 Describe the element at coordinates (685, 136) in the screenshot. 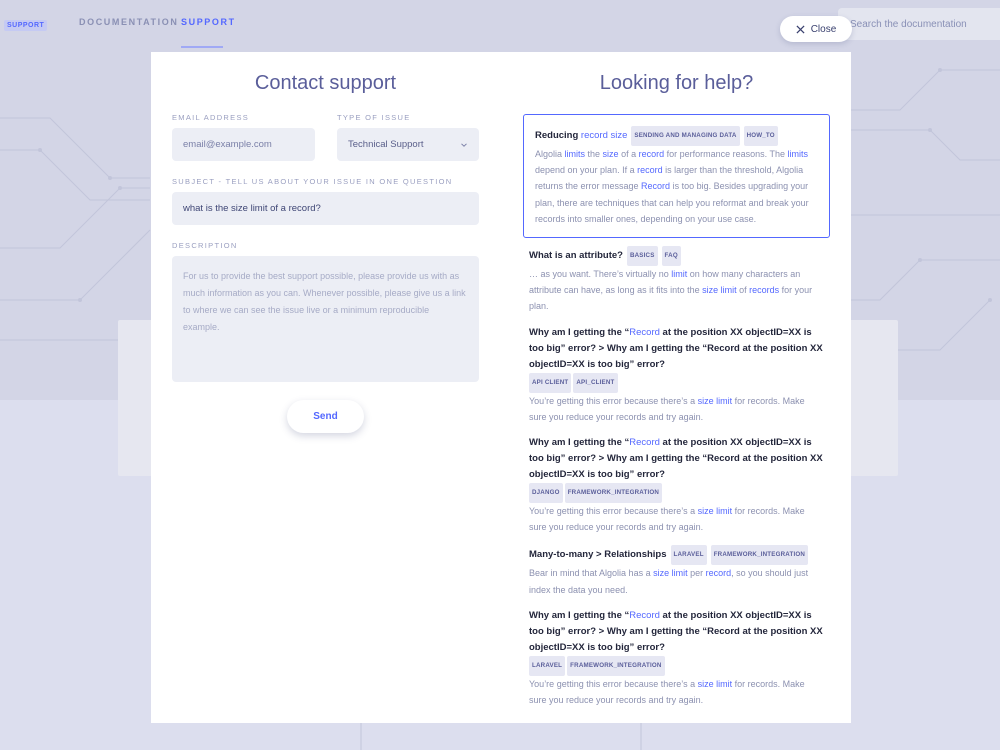

I see `result-tag: SENDING AND MANAGING DATA` at that location.